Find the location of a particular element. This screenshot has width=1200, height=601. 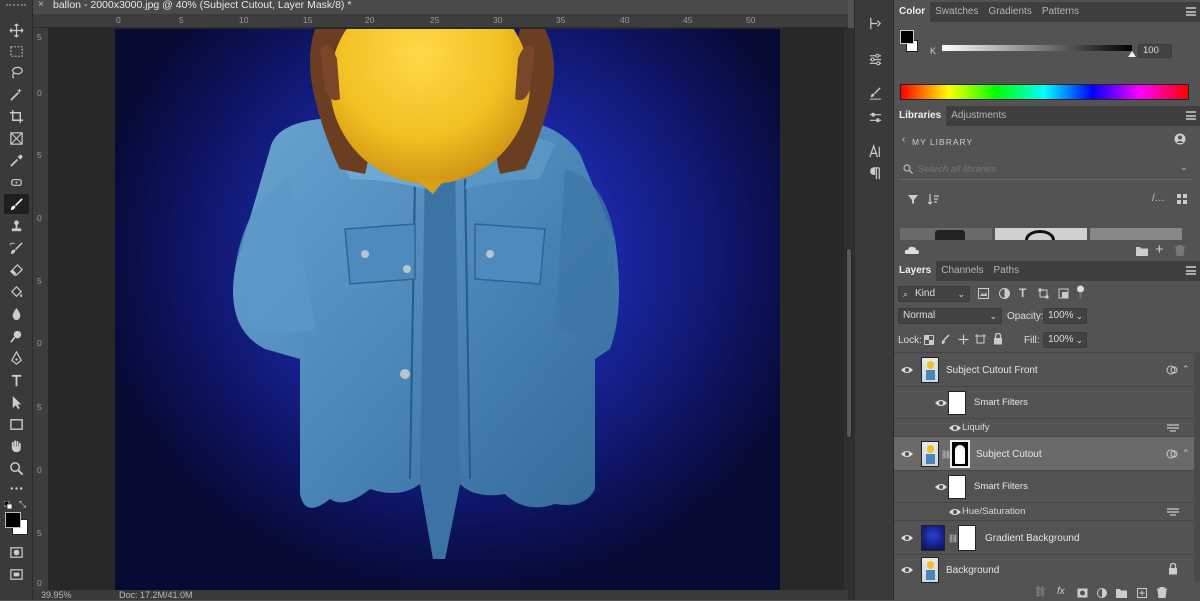

smart-filters-badge-icon is located at coordinates (1172, 370).